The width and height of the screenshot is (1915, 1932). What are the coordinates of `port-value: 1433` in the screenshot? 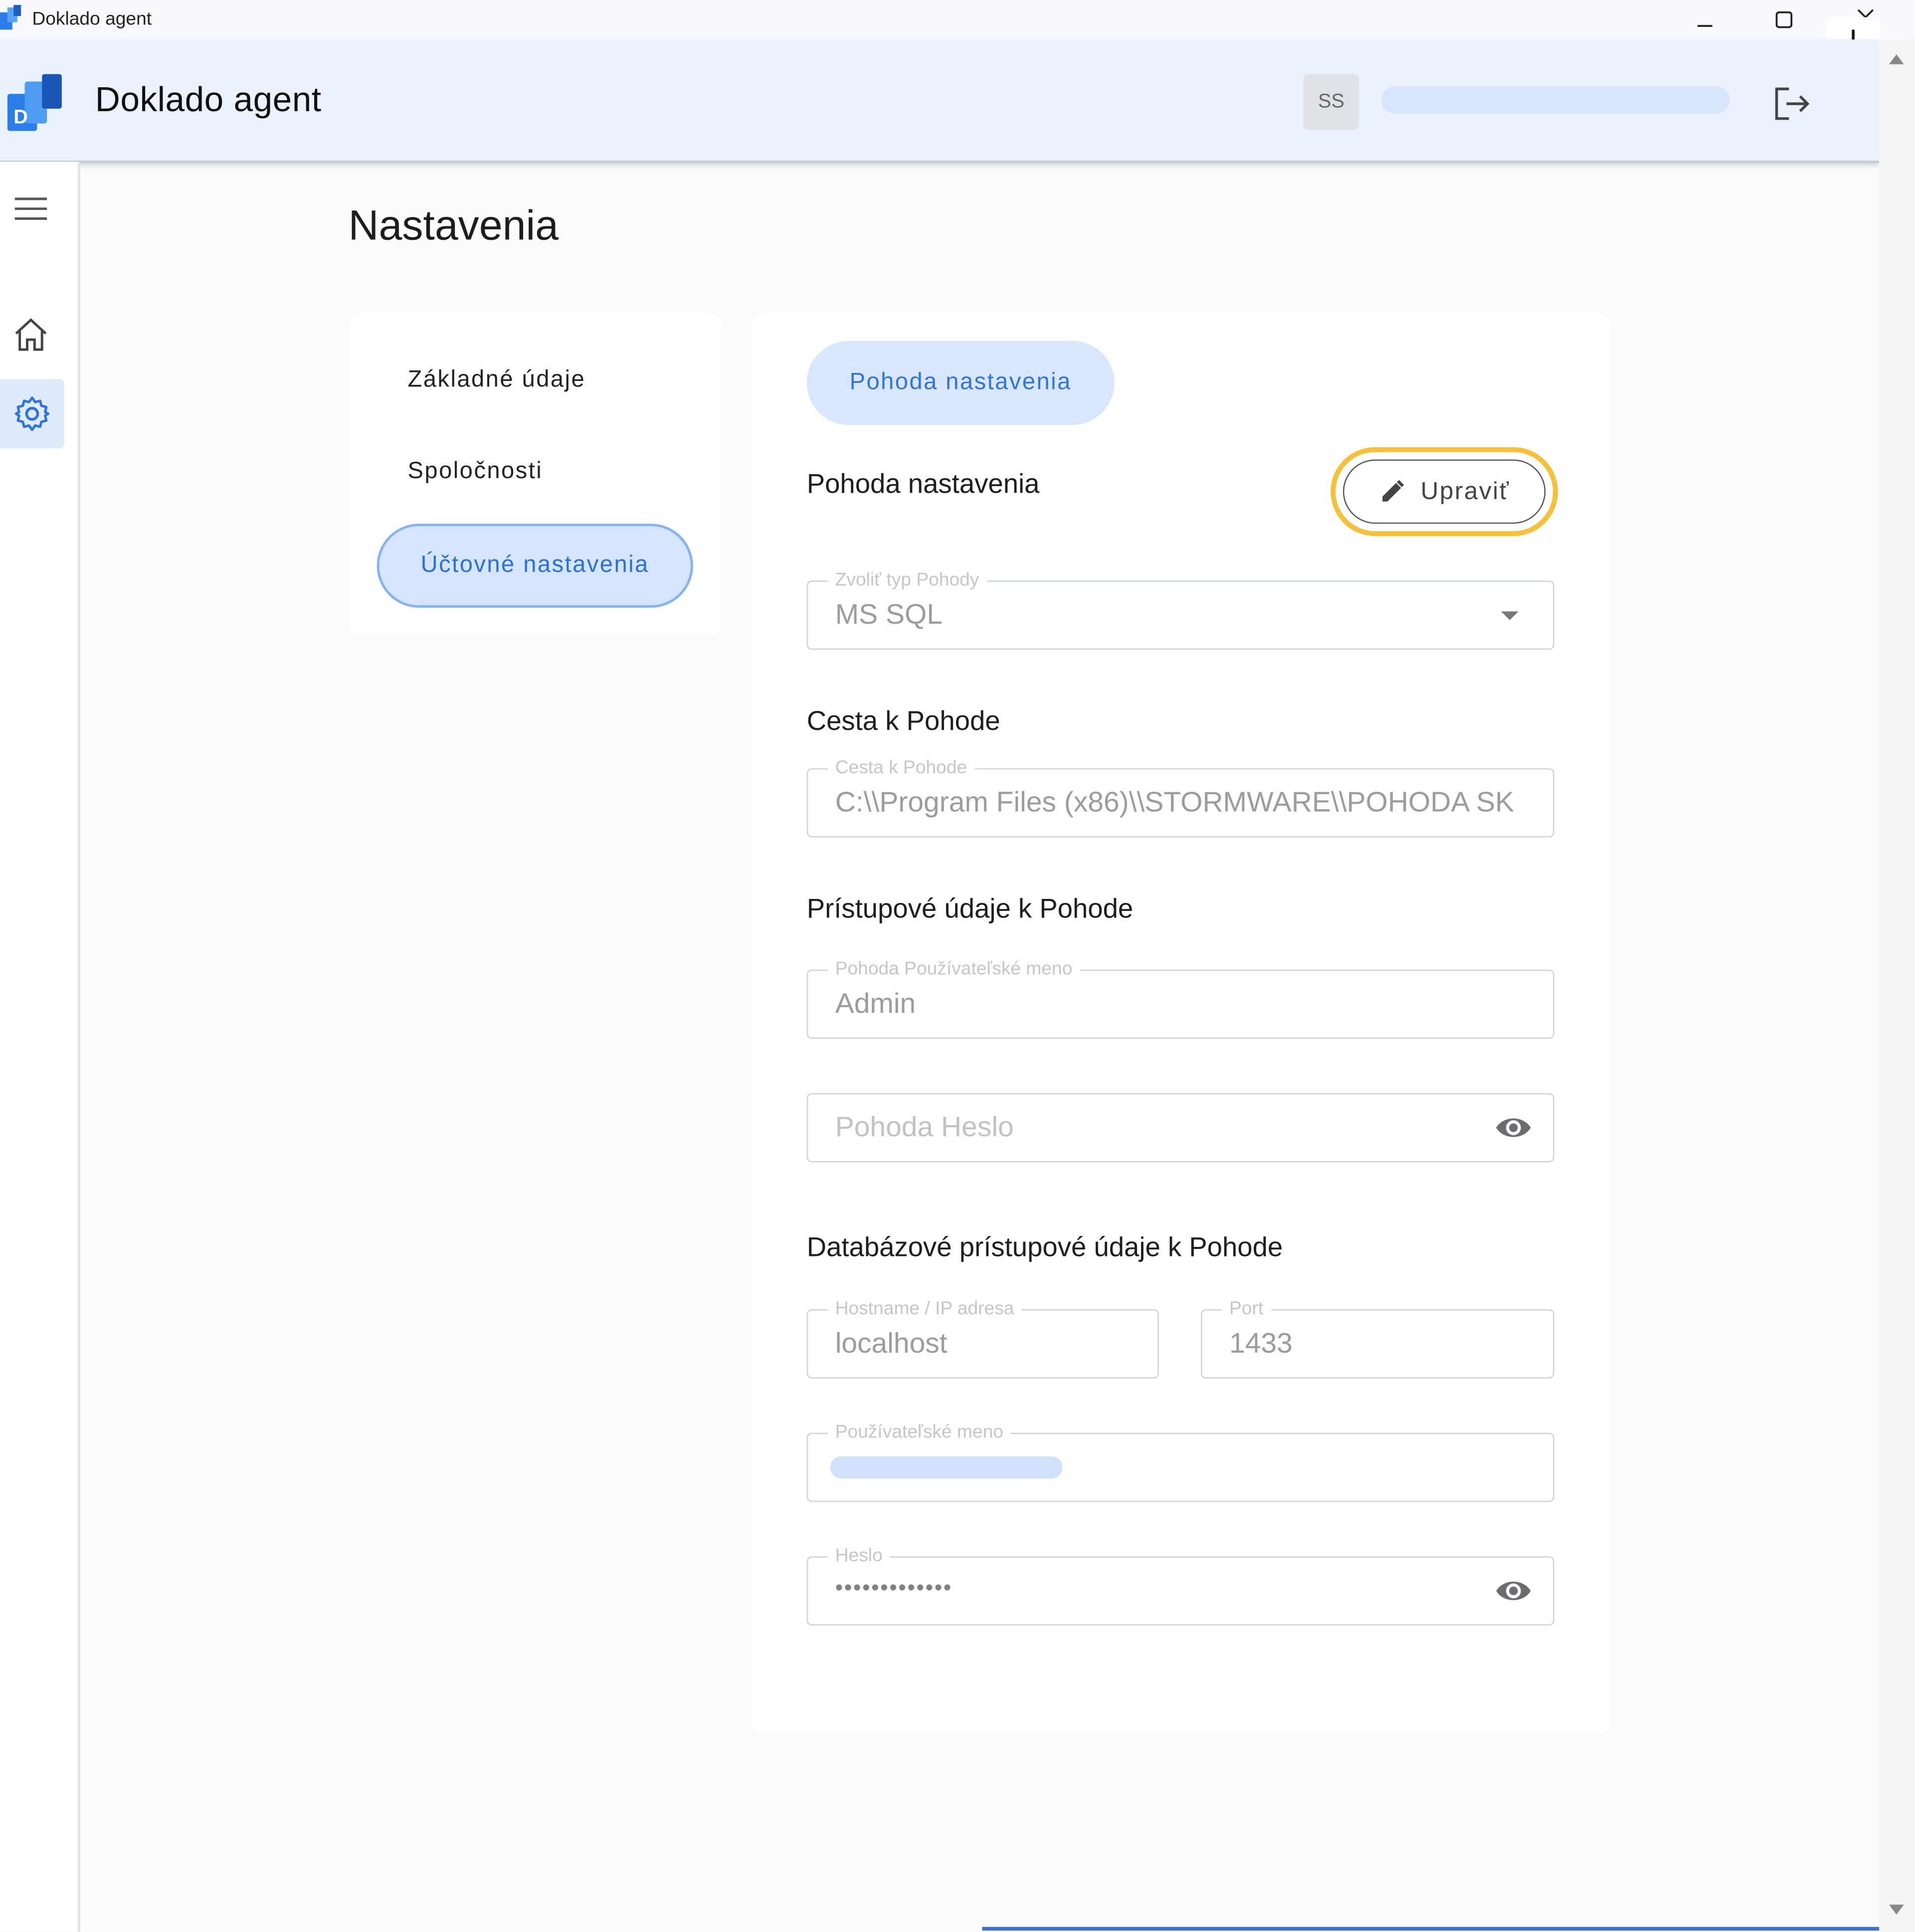 It's located at (1261, 1342).